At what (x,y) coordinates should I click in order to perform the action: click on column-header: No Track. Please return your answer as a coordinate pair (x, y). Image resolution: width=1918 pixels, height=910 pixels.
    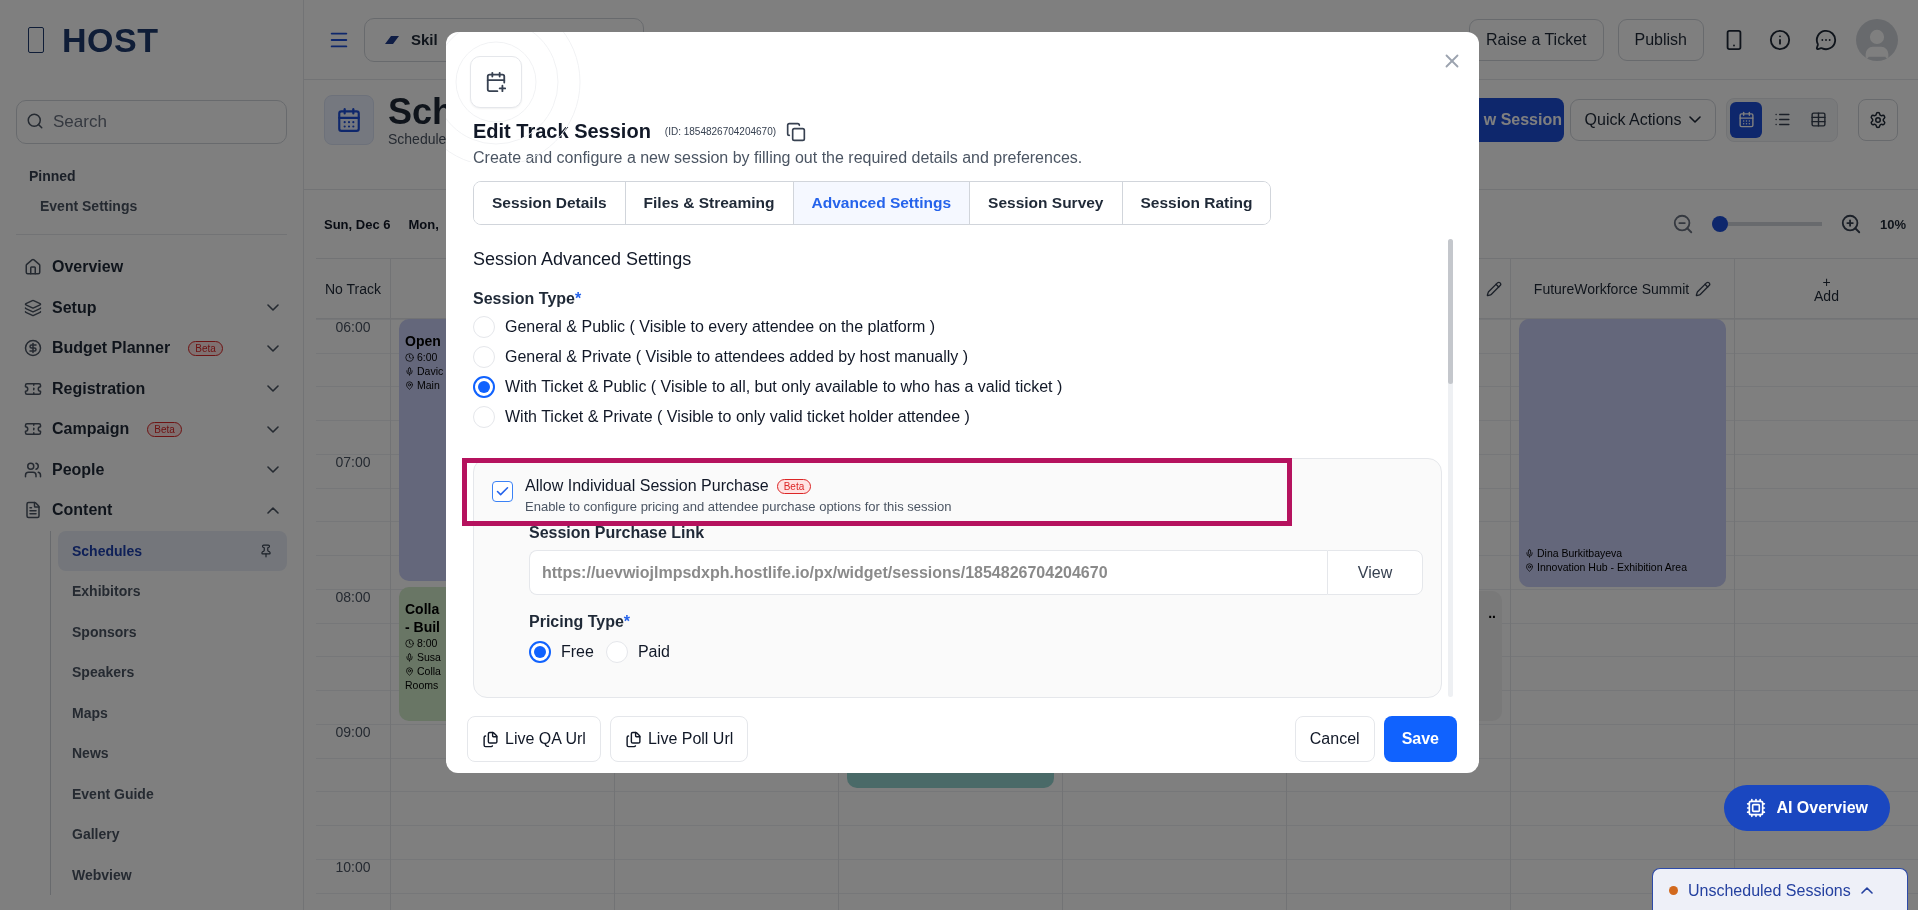
    Looking at the image, I should click on (353, 289).